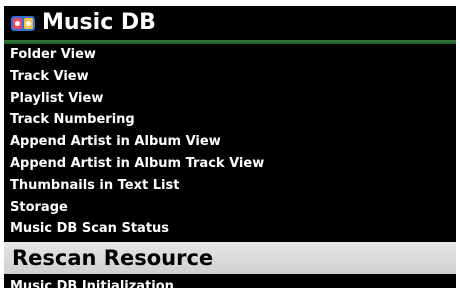 The width and height of the screenshot is (460, 290). I want to click on menu-item-thumbnails-text-list: Thumbnails in Text List, so click(230, 186).